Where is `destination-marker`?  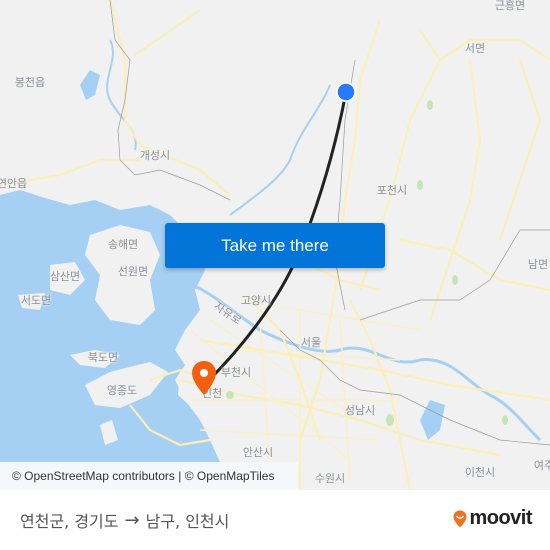
destination-marker is located at coordinates (204, 378).